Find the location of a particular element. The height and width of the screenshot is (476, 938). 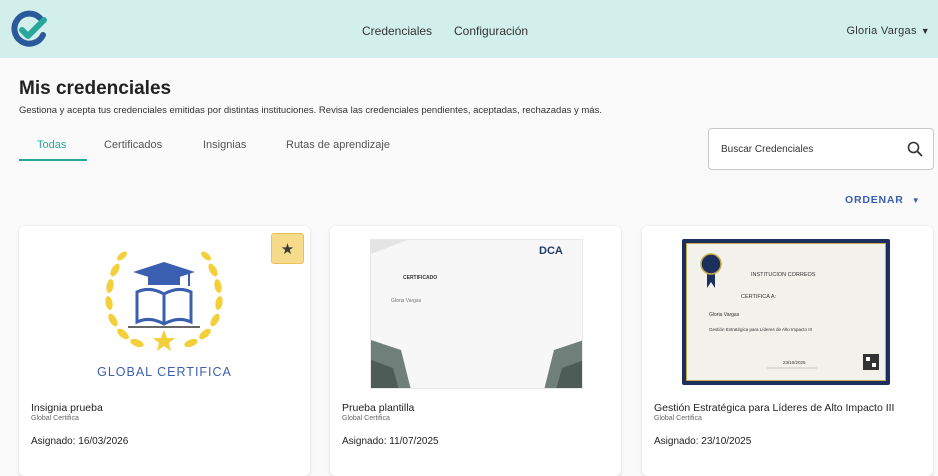

card-title: Insignia prueba is located at coordinates (67, 408).